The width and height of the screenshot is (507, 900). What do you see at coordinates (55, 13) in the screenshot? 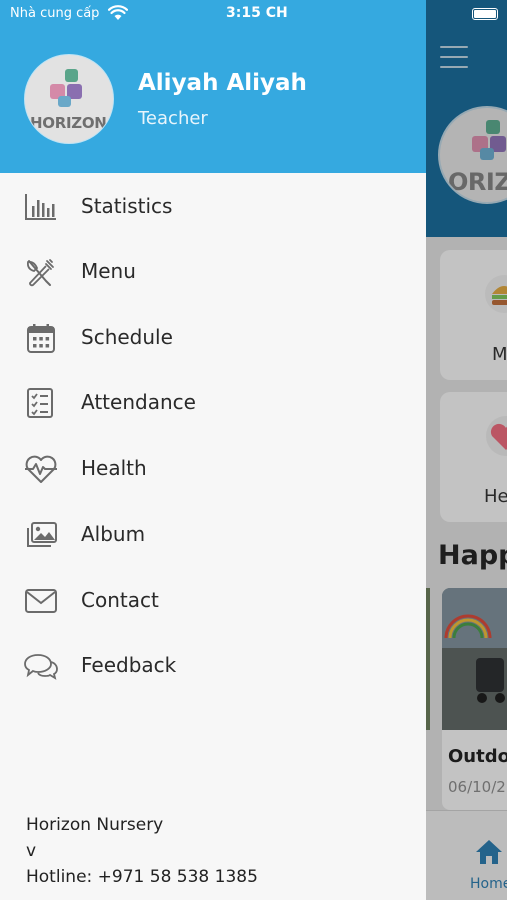
I see `carrier-name: Nhà cung cấp` at bounding box center [55, 13].